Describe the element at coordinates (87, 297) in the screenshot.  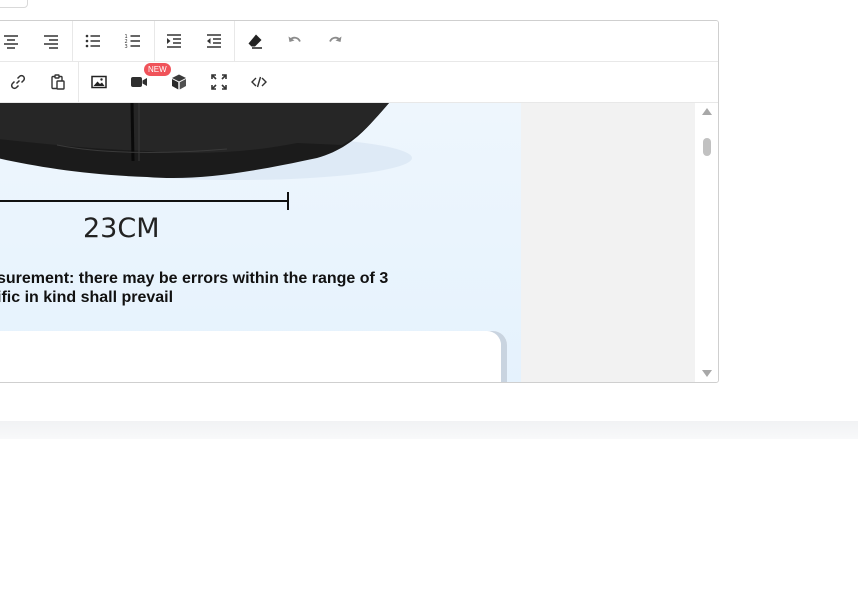
I see `measurement-note-line-2: ific in kind shall prevail` at that location.